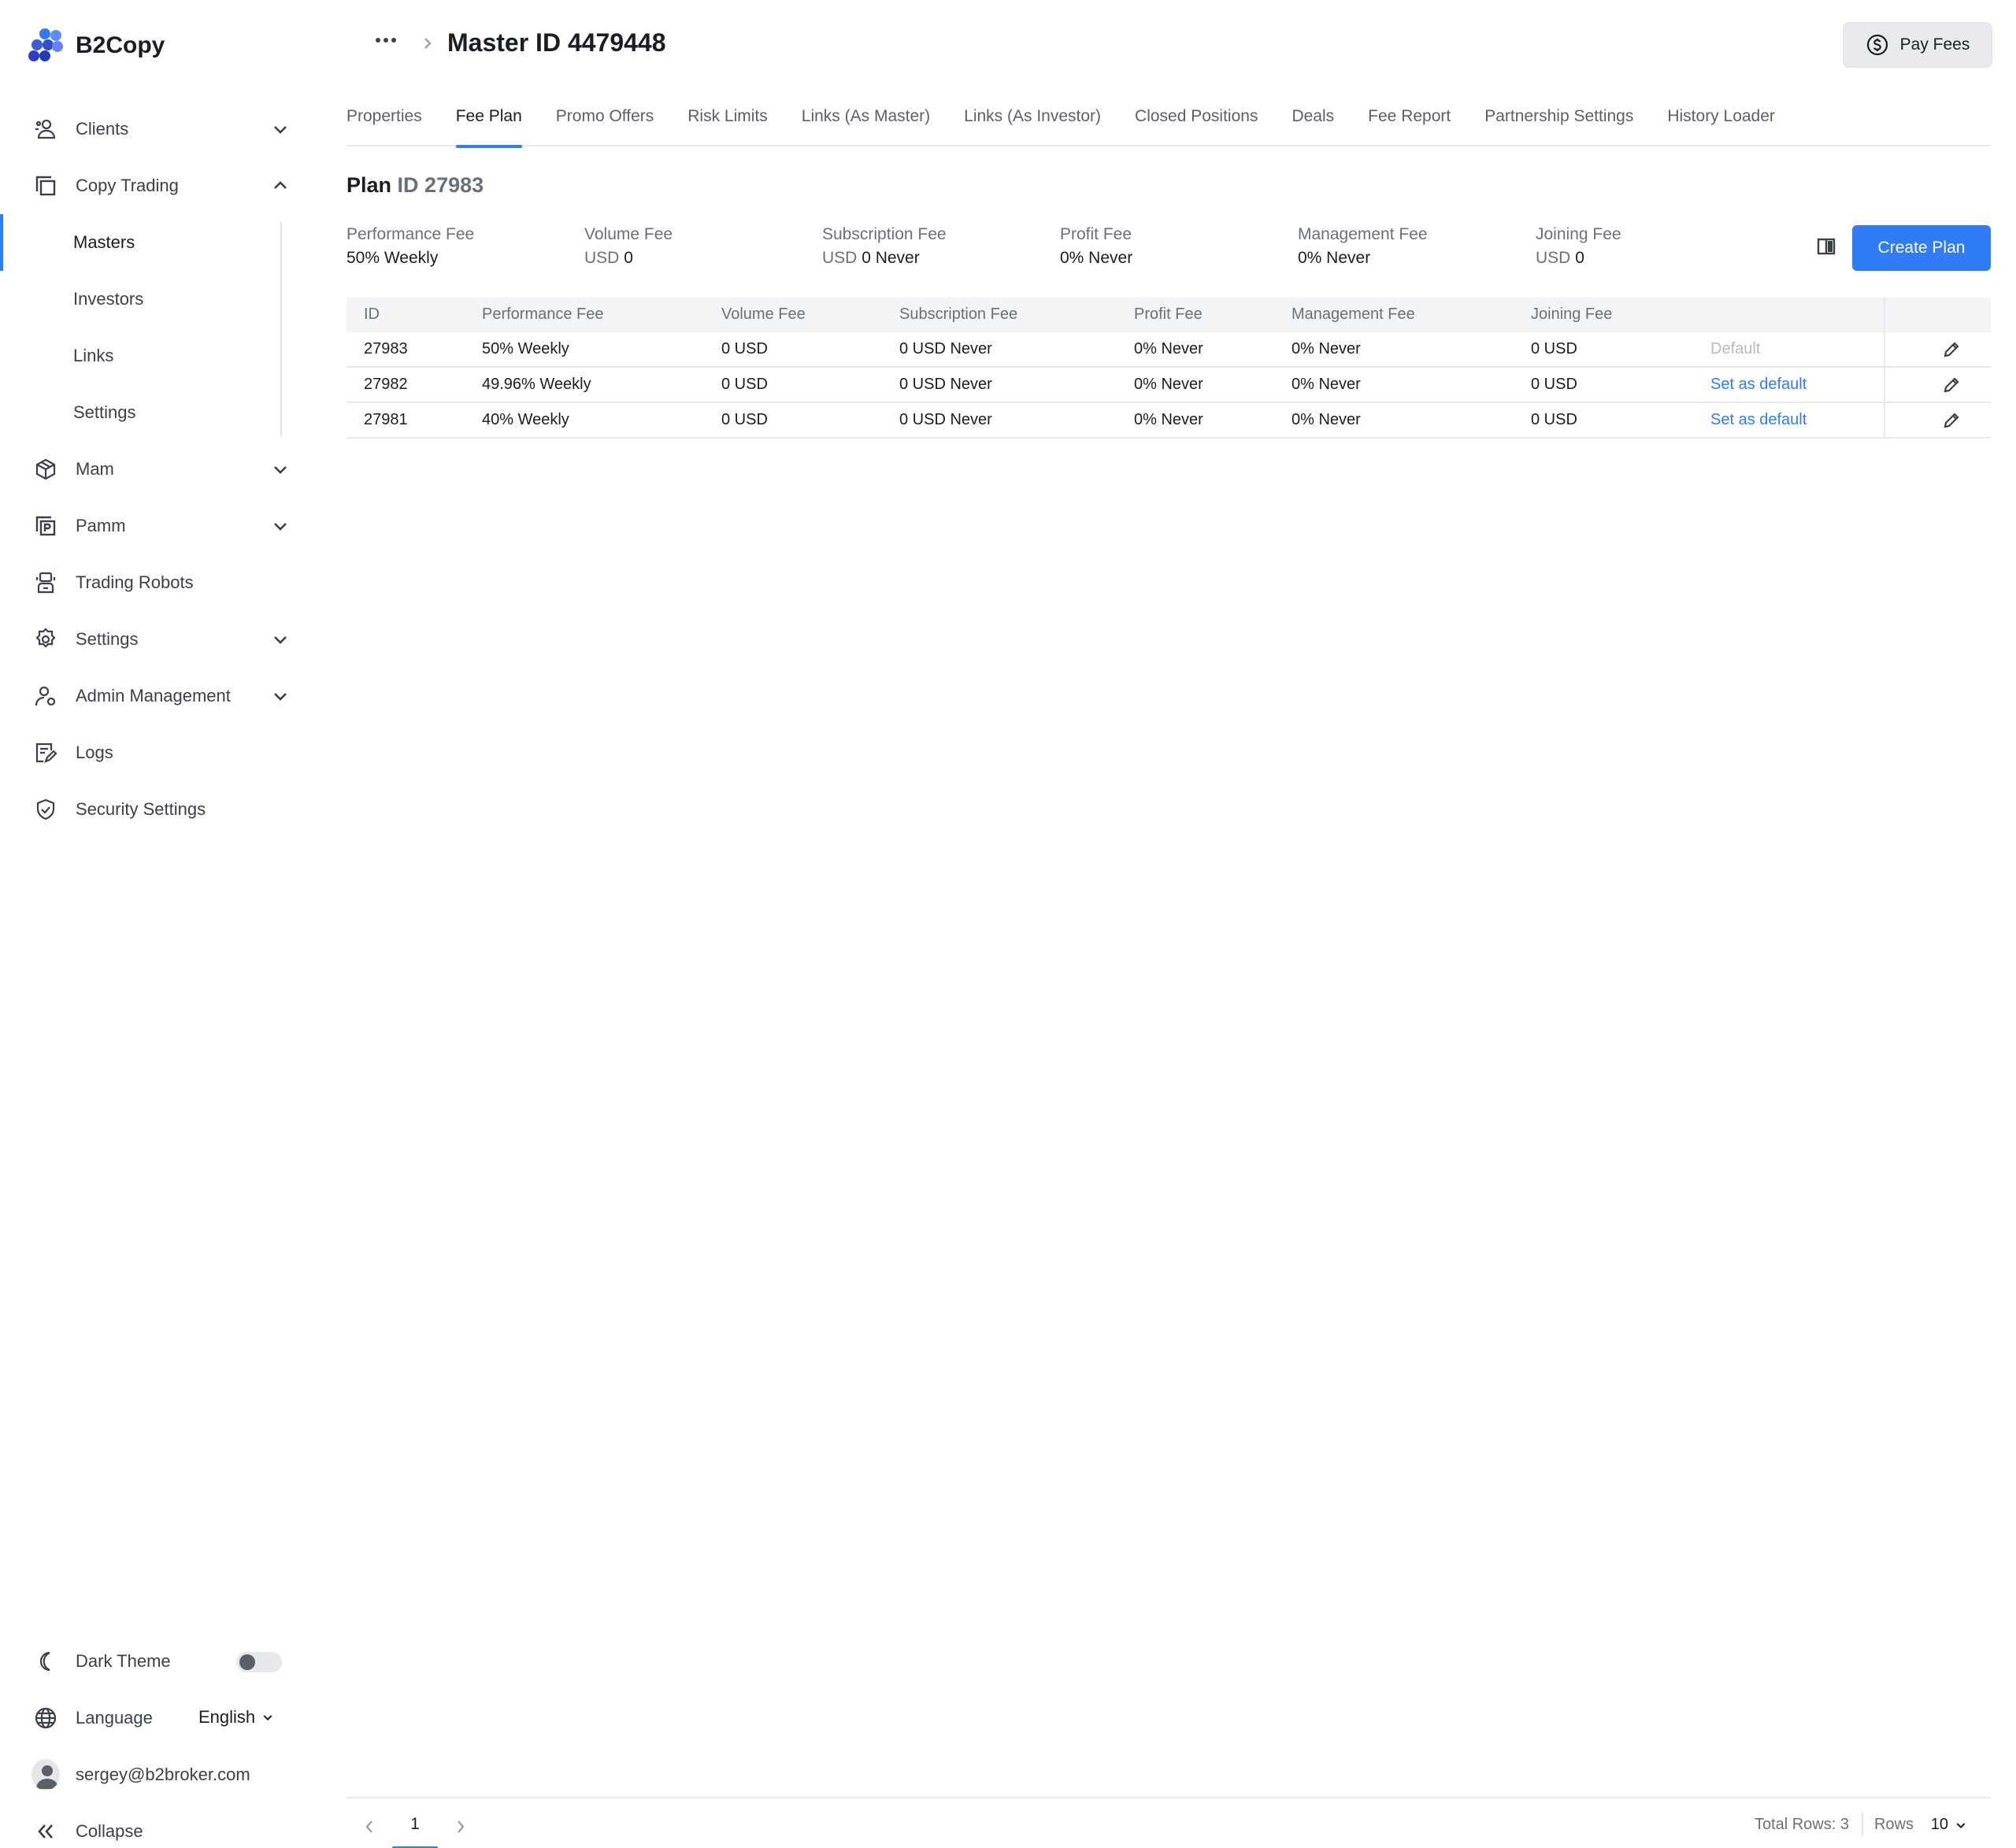  What do you see at coordinates (157, 752) in the screenshot?
I see `sidebar-item-logs: Logs` at bounding box center [157, 752].